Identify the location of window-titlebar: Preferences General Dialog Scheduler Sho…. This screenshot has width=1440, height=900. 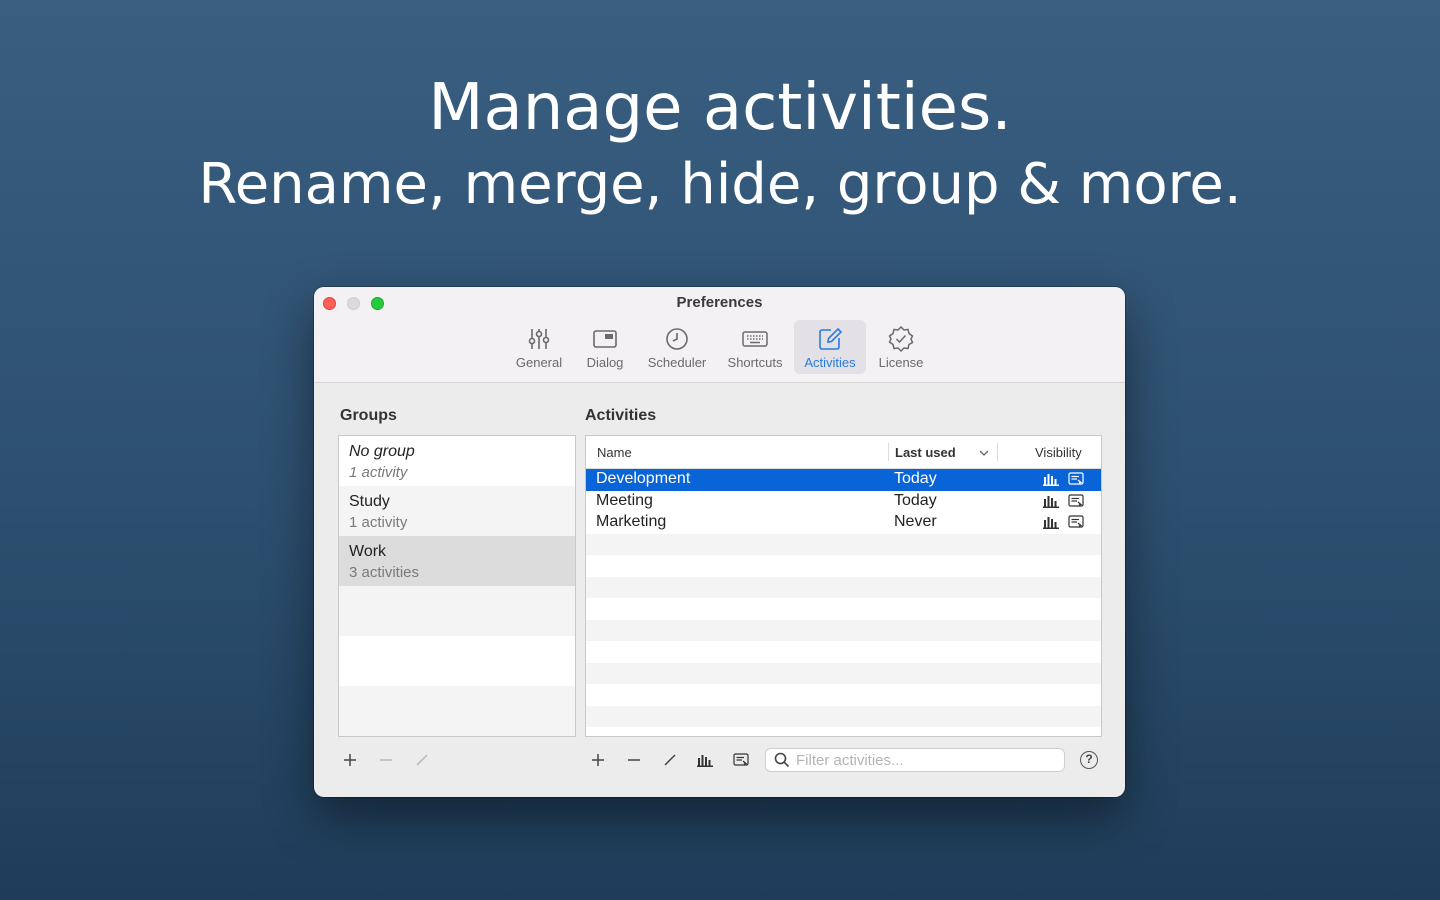
(719, 335).